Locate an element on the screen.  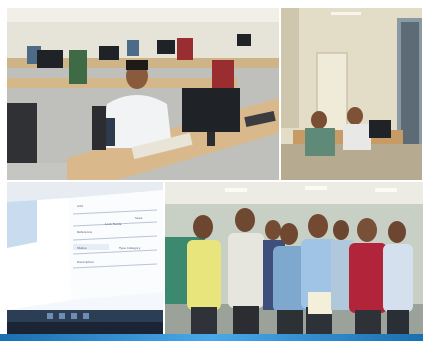
decorative-frame-band is located at coordinates (211, 337).